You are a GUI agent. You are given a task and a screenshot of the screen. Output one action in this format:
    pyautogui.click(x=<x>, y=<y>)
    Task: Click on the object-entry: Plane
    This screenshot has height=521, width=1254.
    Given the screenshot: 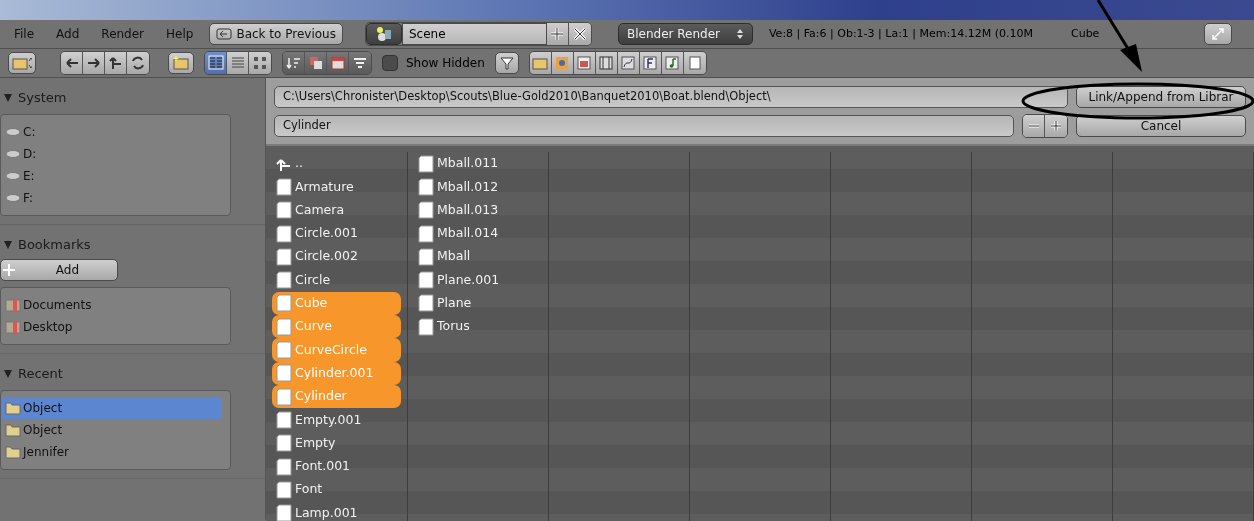 What is the action you would take?
    pyautogui.click(x=478, y=303)
    